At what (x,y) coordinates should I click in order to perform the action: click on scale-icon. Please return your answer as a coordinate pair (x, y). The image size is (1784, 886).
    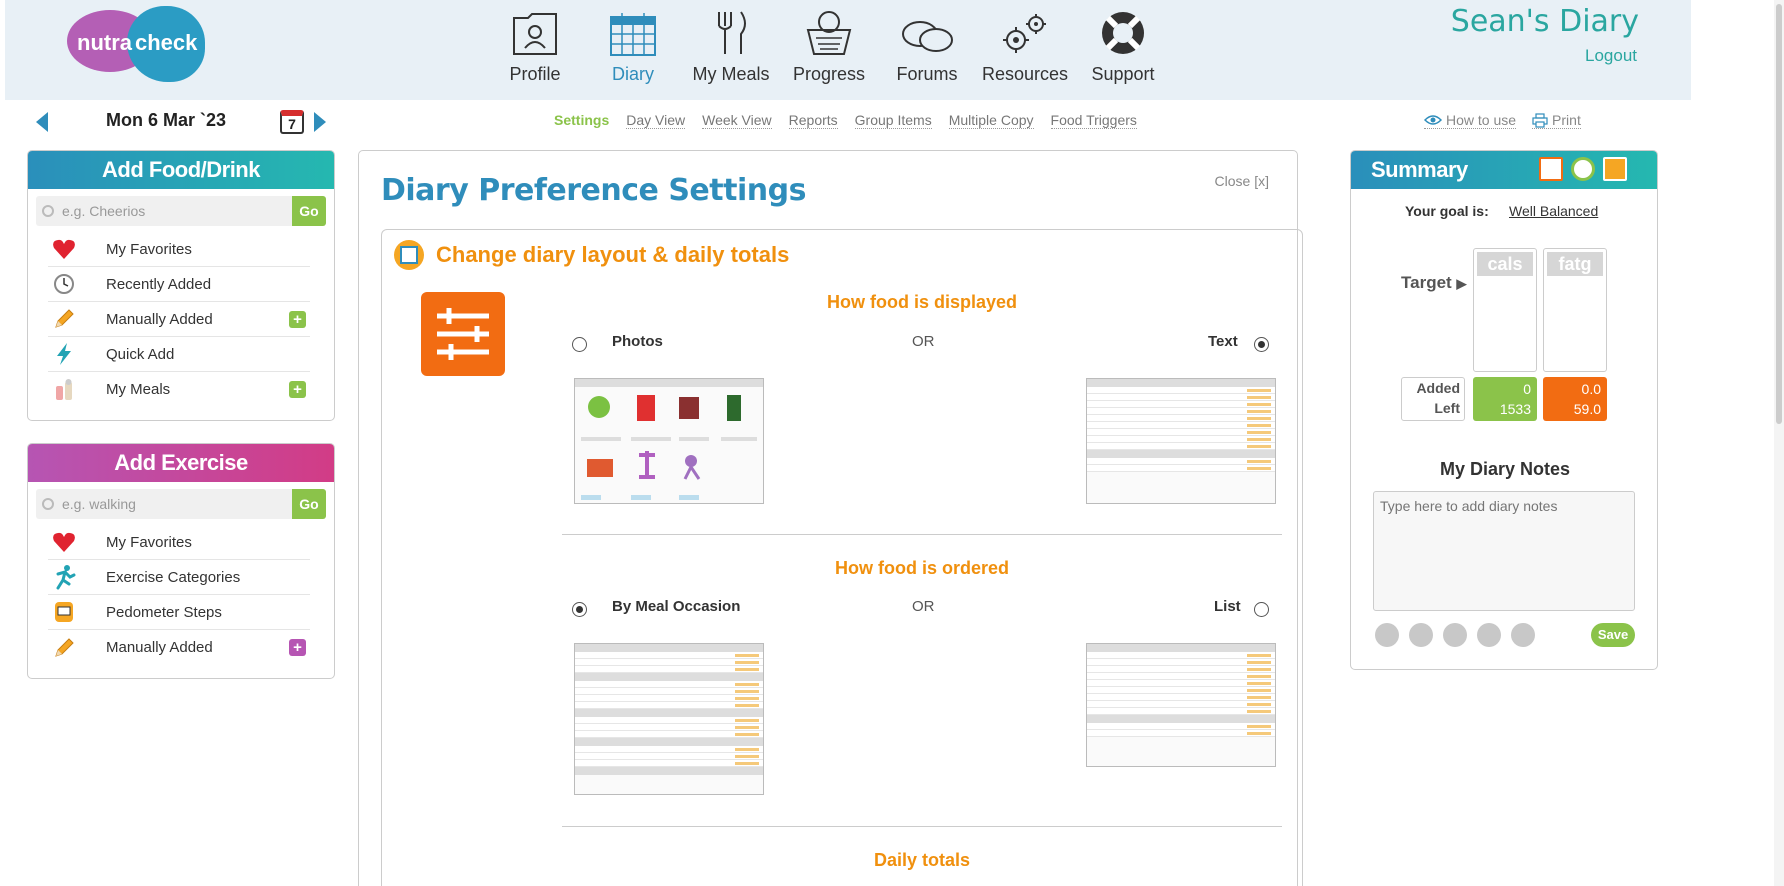
    Looking at the image, I should click on (829, 31).